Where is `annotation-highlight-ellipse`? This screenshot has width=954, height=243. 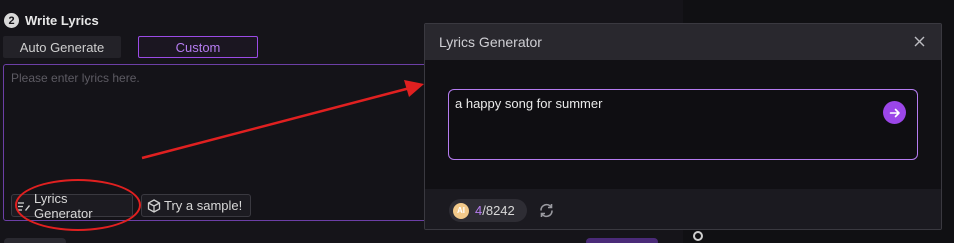
annotation-highlight-ellipse is located at coordinates (78, 205).